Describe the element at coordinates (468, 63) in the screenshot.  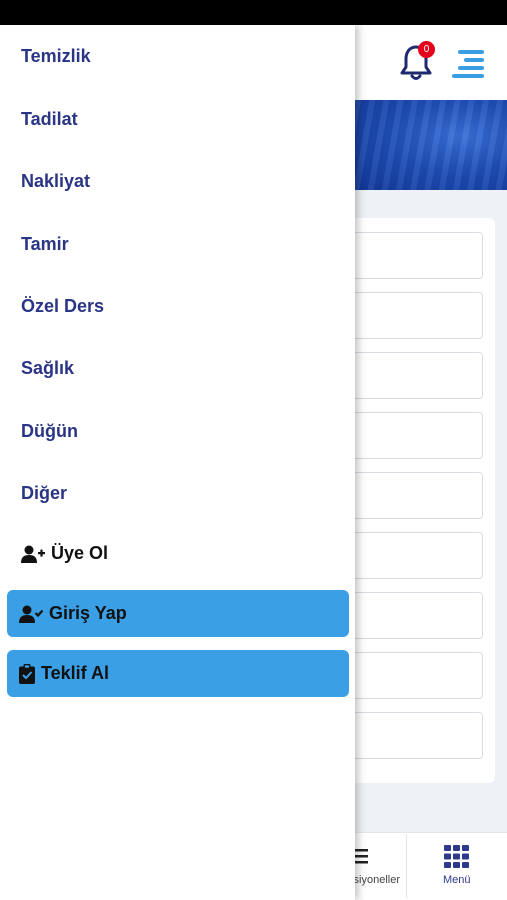
I see `hamburger-menu-icon` at that location.